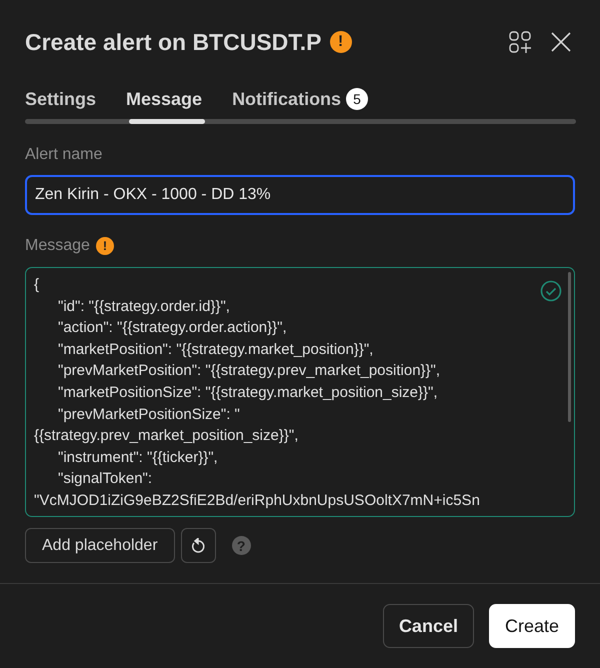  I want to click on field-label: Alert name, so click(63, 155).